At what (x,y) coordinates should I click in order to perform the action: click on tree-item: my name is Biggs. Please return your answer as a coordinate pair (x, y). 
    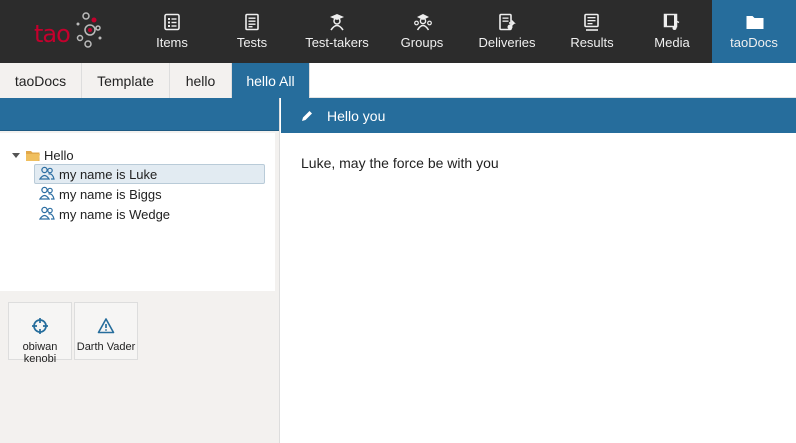
    Looking at the image, I should click on (149, 194).